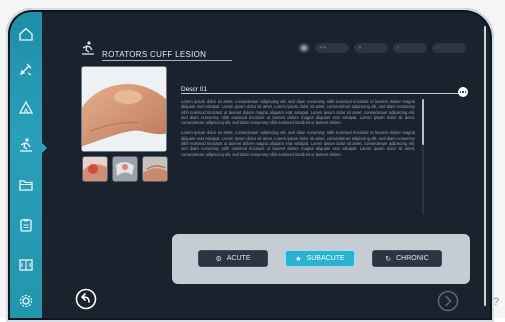  I want to click on triangle-ruler-icon, so click(26, 107).